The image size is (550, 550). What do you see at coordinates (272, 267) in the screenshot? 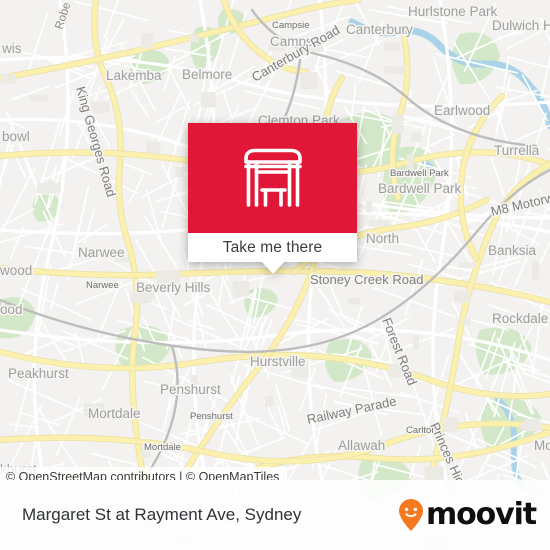
I see `popup-pointer-tail` at bounding box center [272, 267].